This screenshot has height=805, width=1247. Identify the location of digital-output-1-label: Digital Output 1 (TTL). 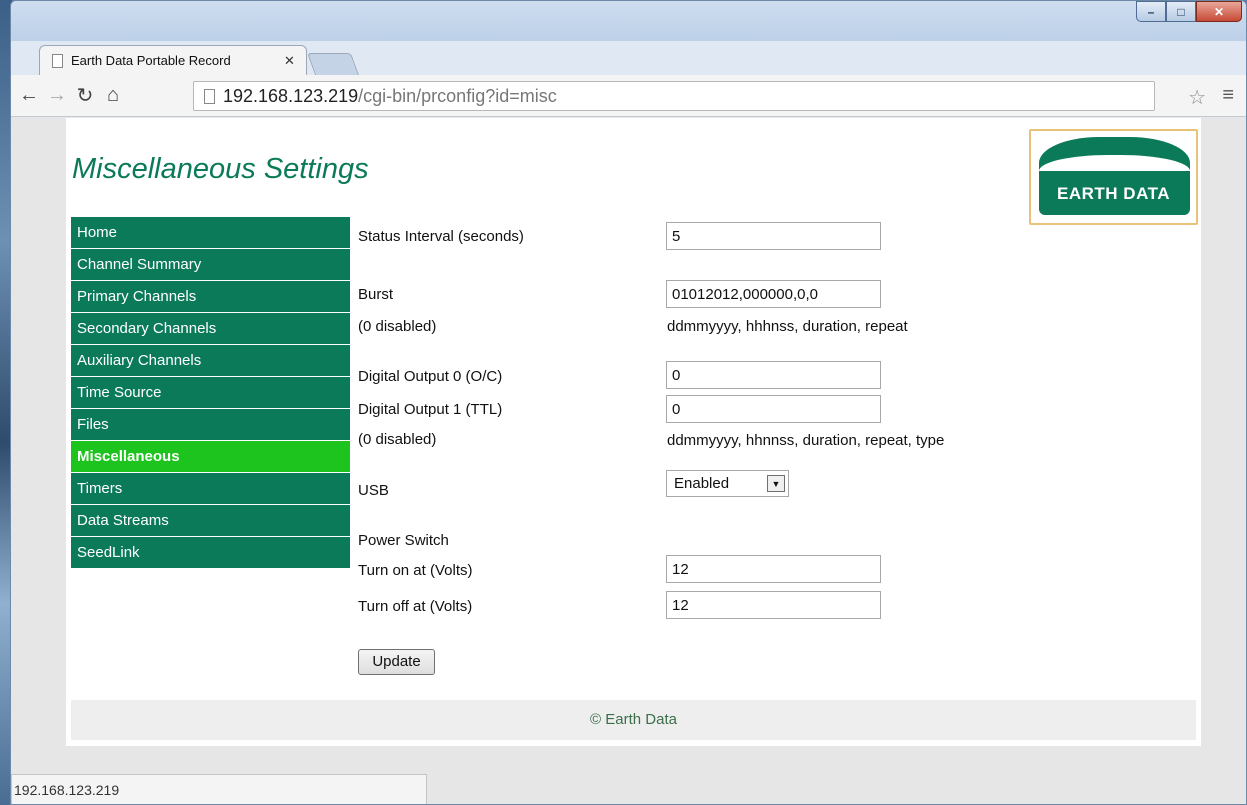
(430, 409).